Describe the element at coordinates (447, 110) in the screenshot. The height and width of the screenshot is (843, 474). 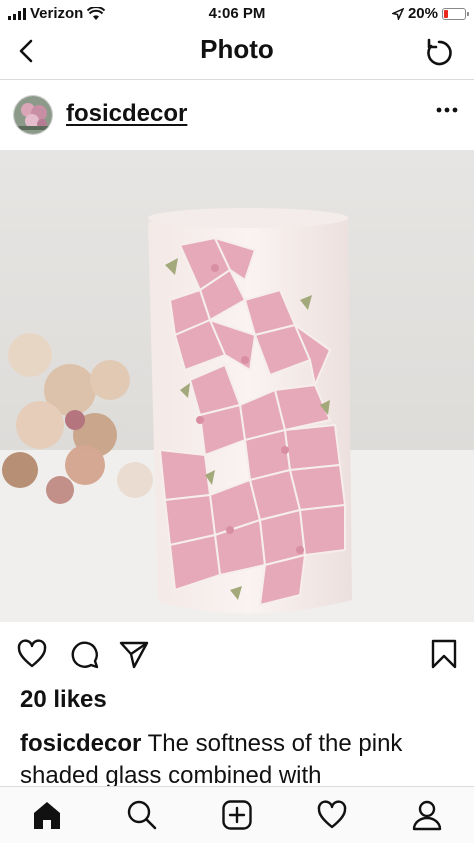
I see `more-options-icon` at that location.